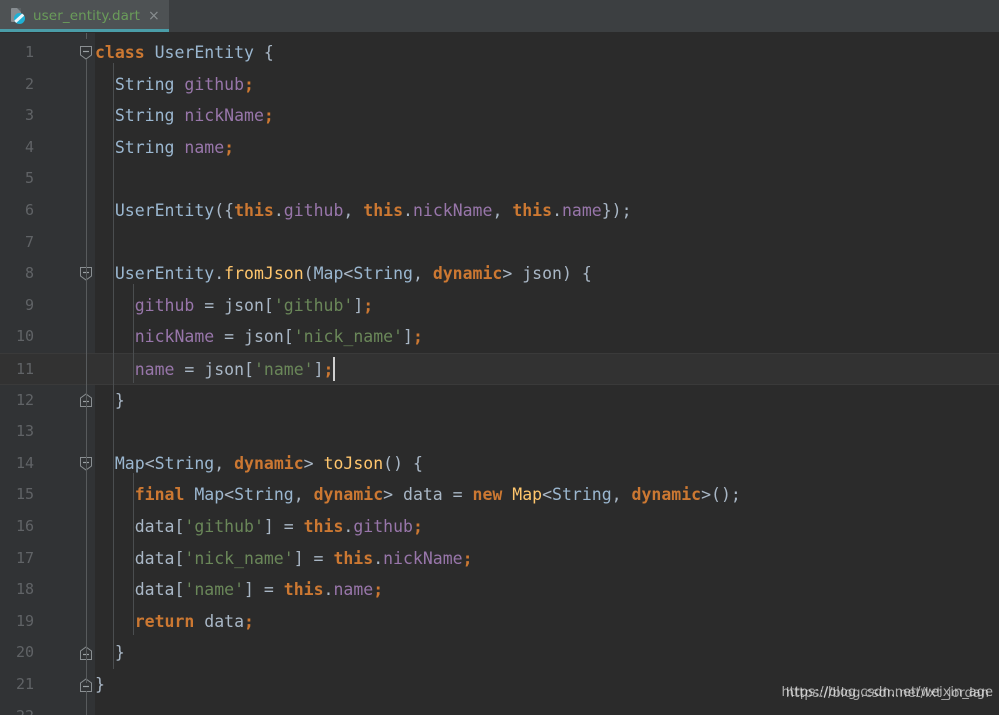 Image resolution: width=999 pixels, height=715 pixels. I want to click on code-line-text: github = json['github'];, so click(234, 306).